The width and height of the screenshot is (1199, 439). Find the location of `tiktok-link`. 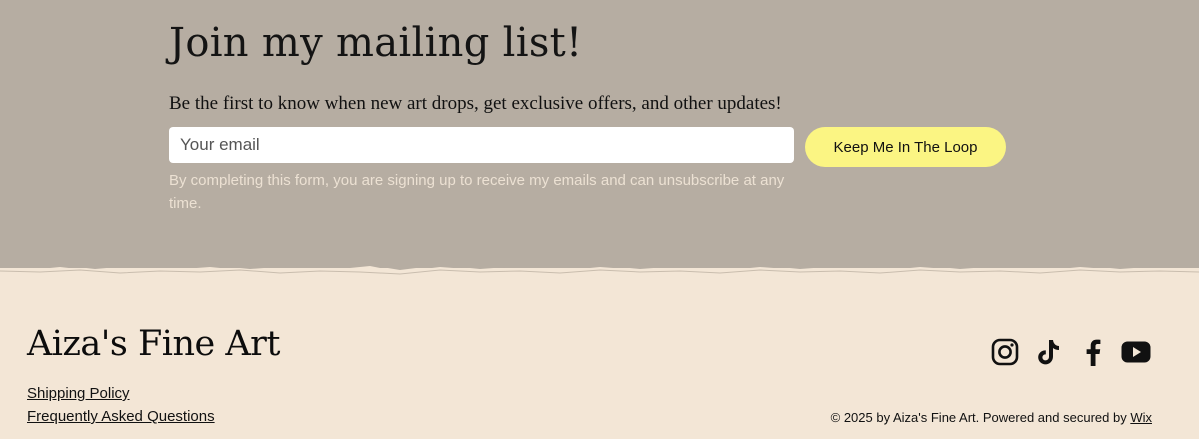

tiktok-link is located at coordinates (1049, 352).